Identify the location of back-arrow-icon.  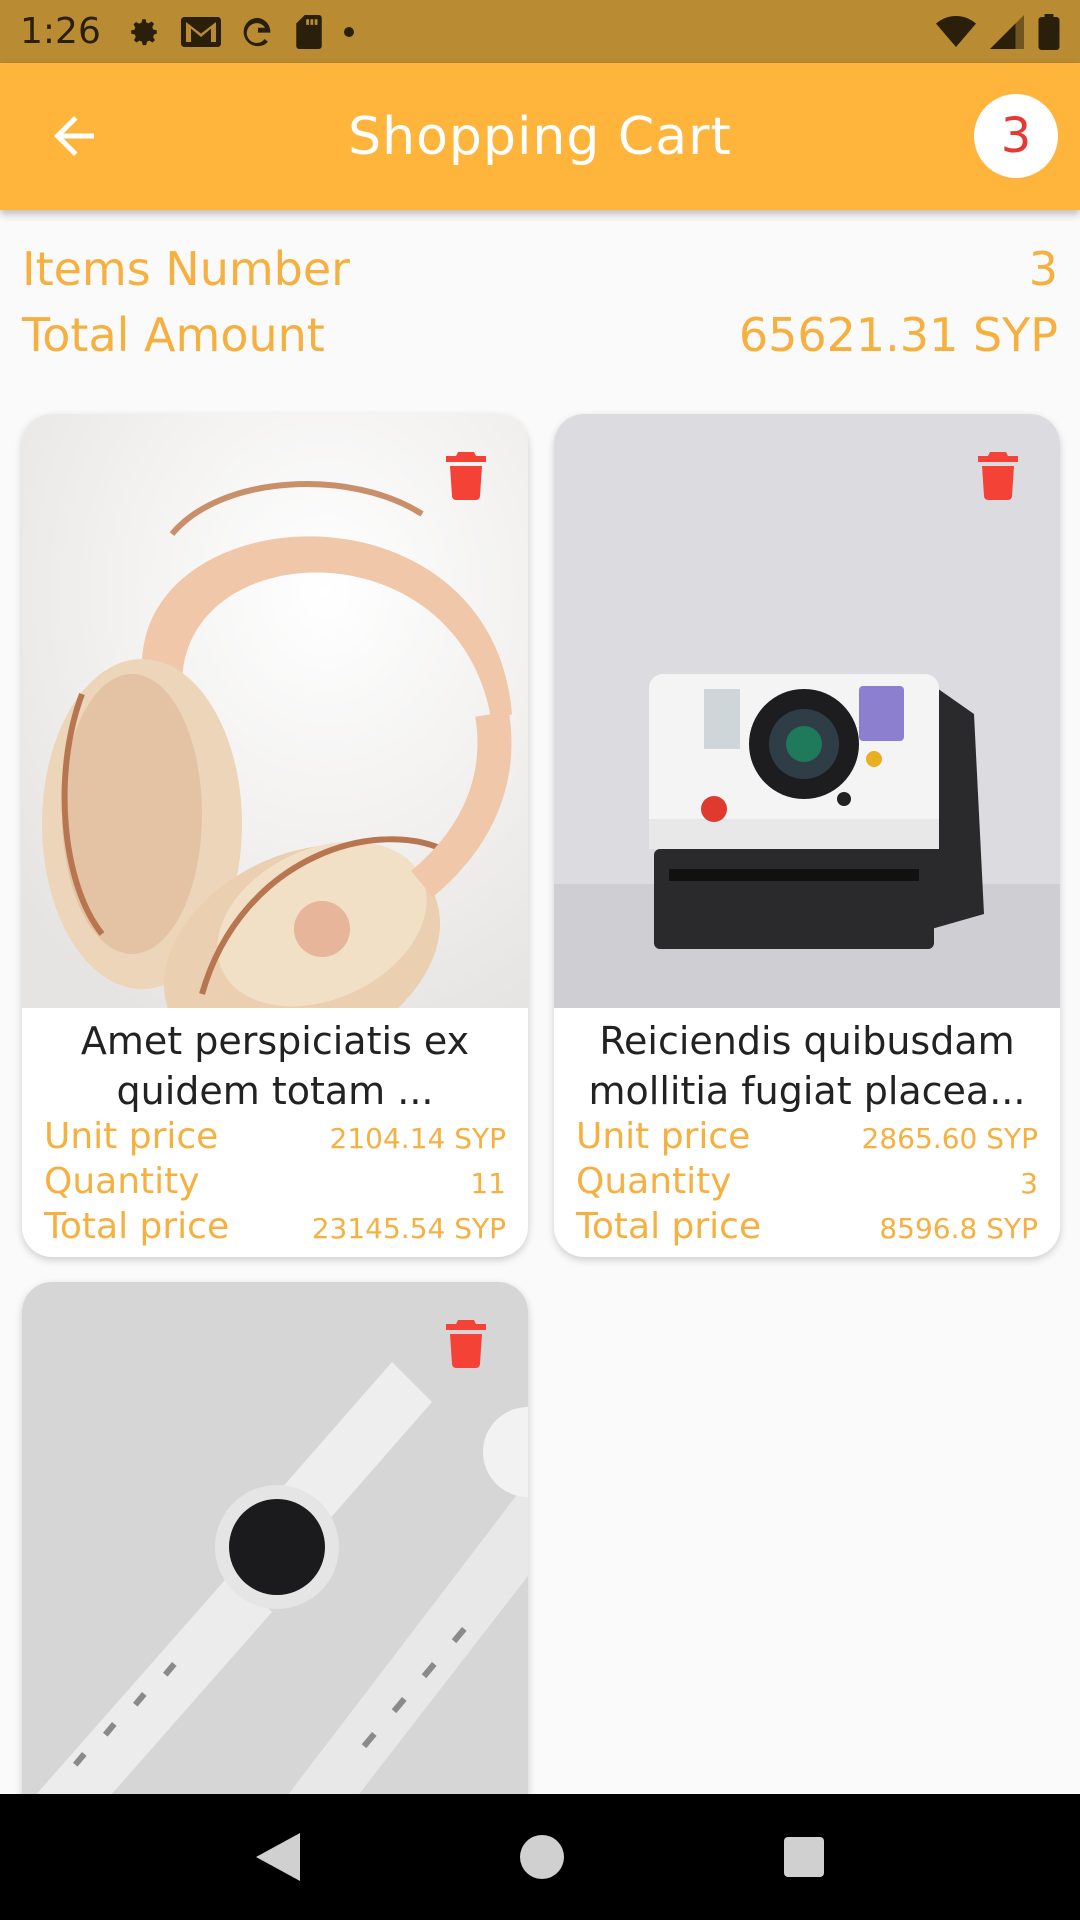
(74, 136).